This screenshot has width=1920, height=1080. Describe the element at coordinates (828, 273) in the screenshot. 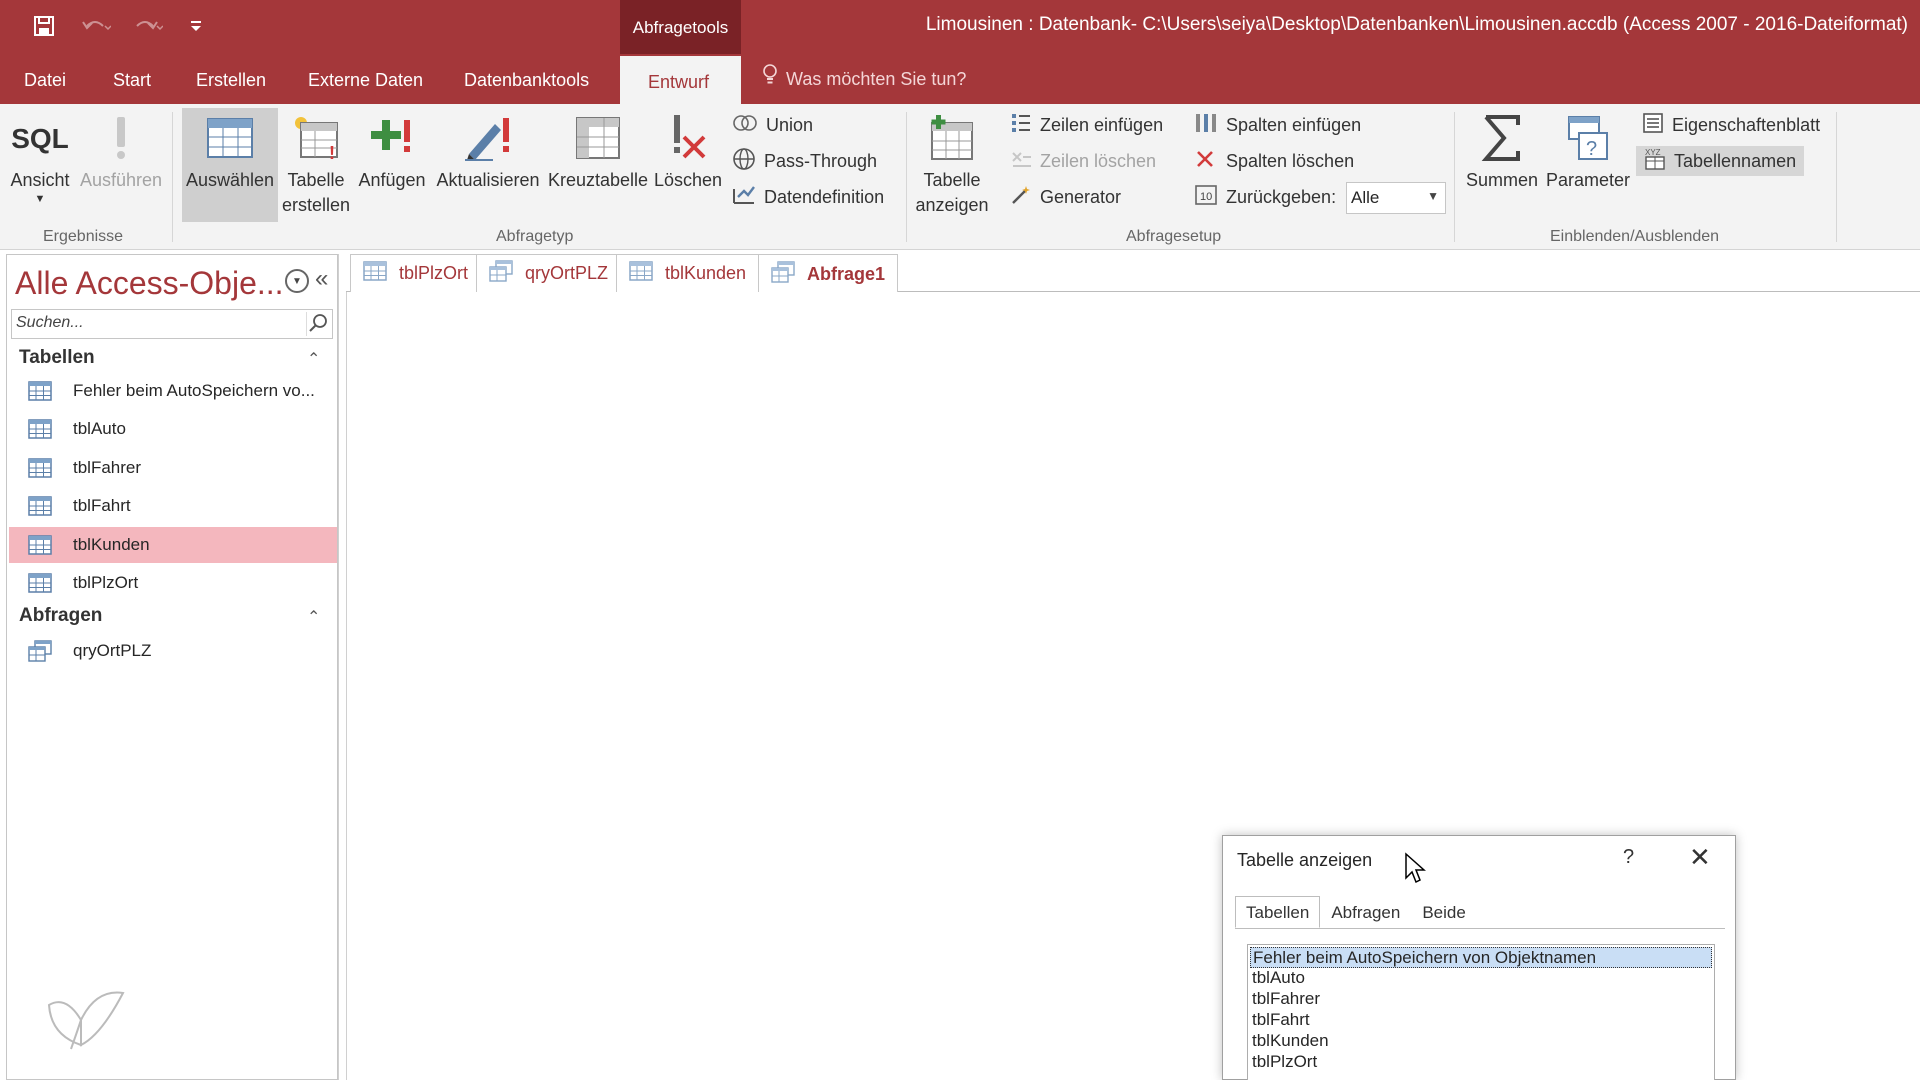

I see `doc-tab-query-active: Abfrage1` at that location.